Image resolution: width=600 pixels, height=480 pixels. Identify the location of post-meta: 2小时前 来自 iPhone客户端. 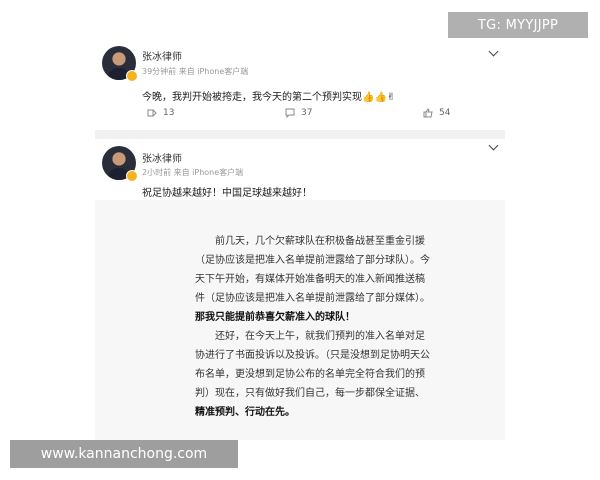
(193, 172).